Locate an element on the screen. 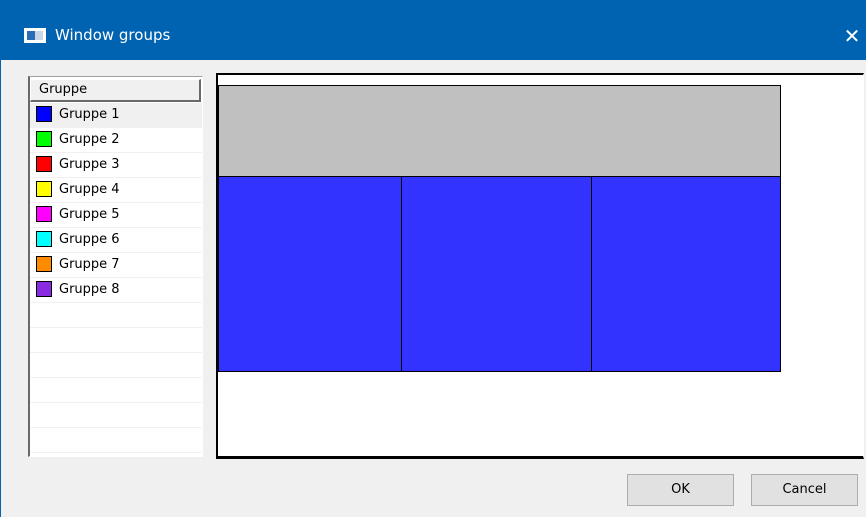 The height and width of the screenshot is (517, 866). list-item-label: Gruppe 3 is located at coordinates (89, 164).